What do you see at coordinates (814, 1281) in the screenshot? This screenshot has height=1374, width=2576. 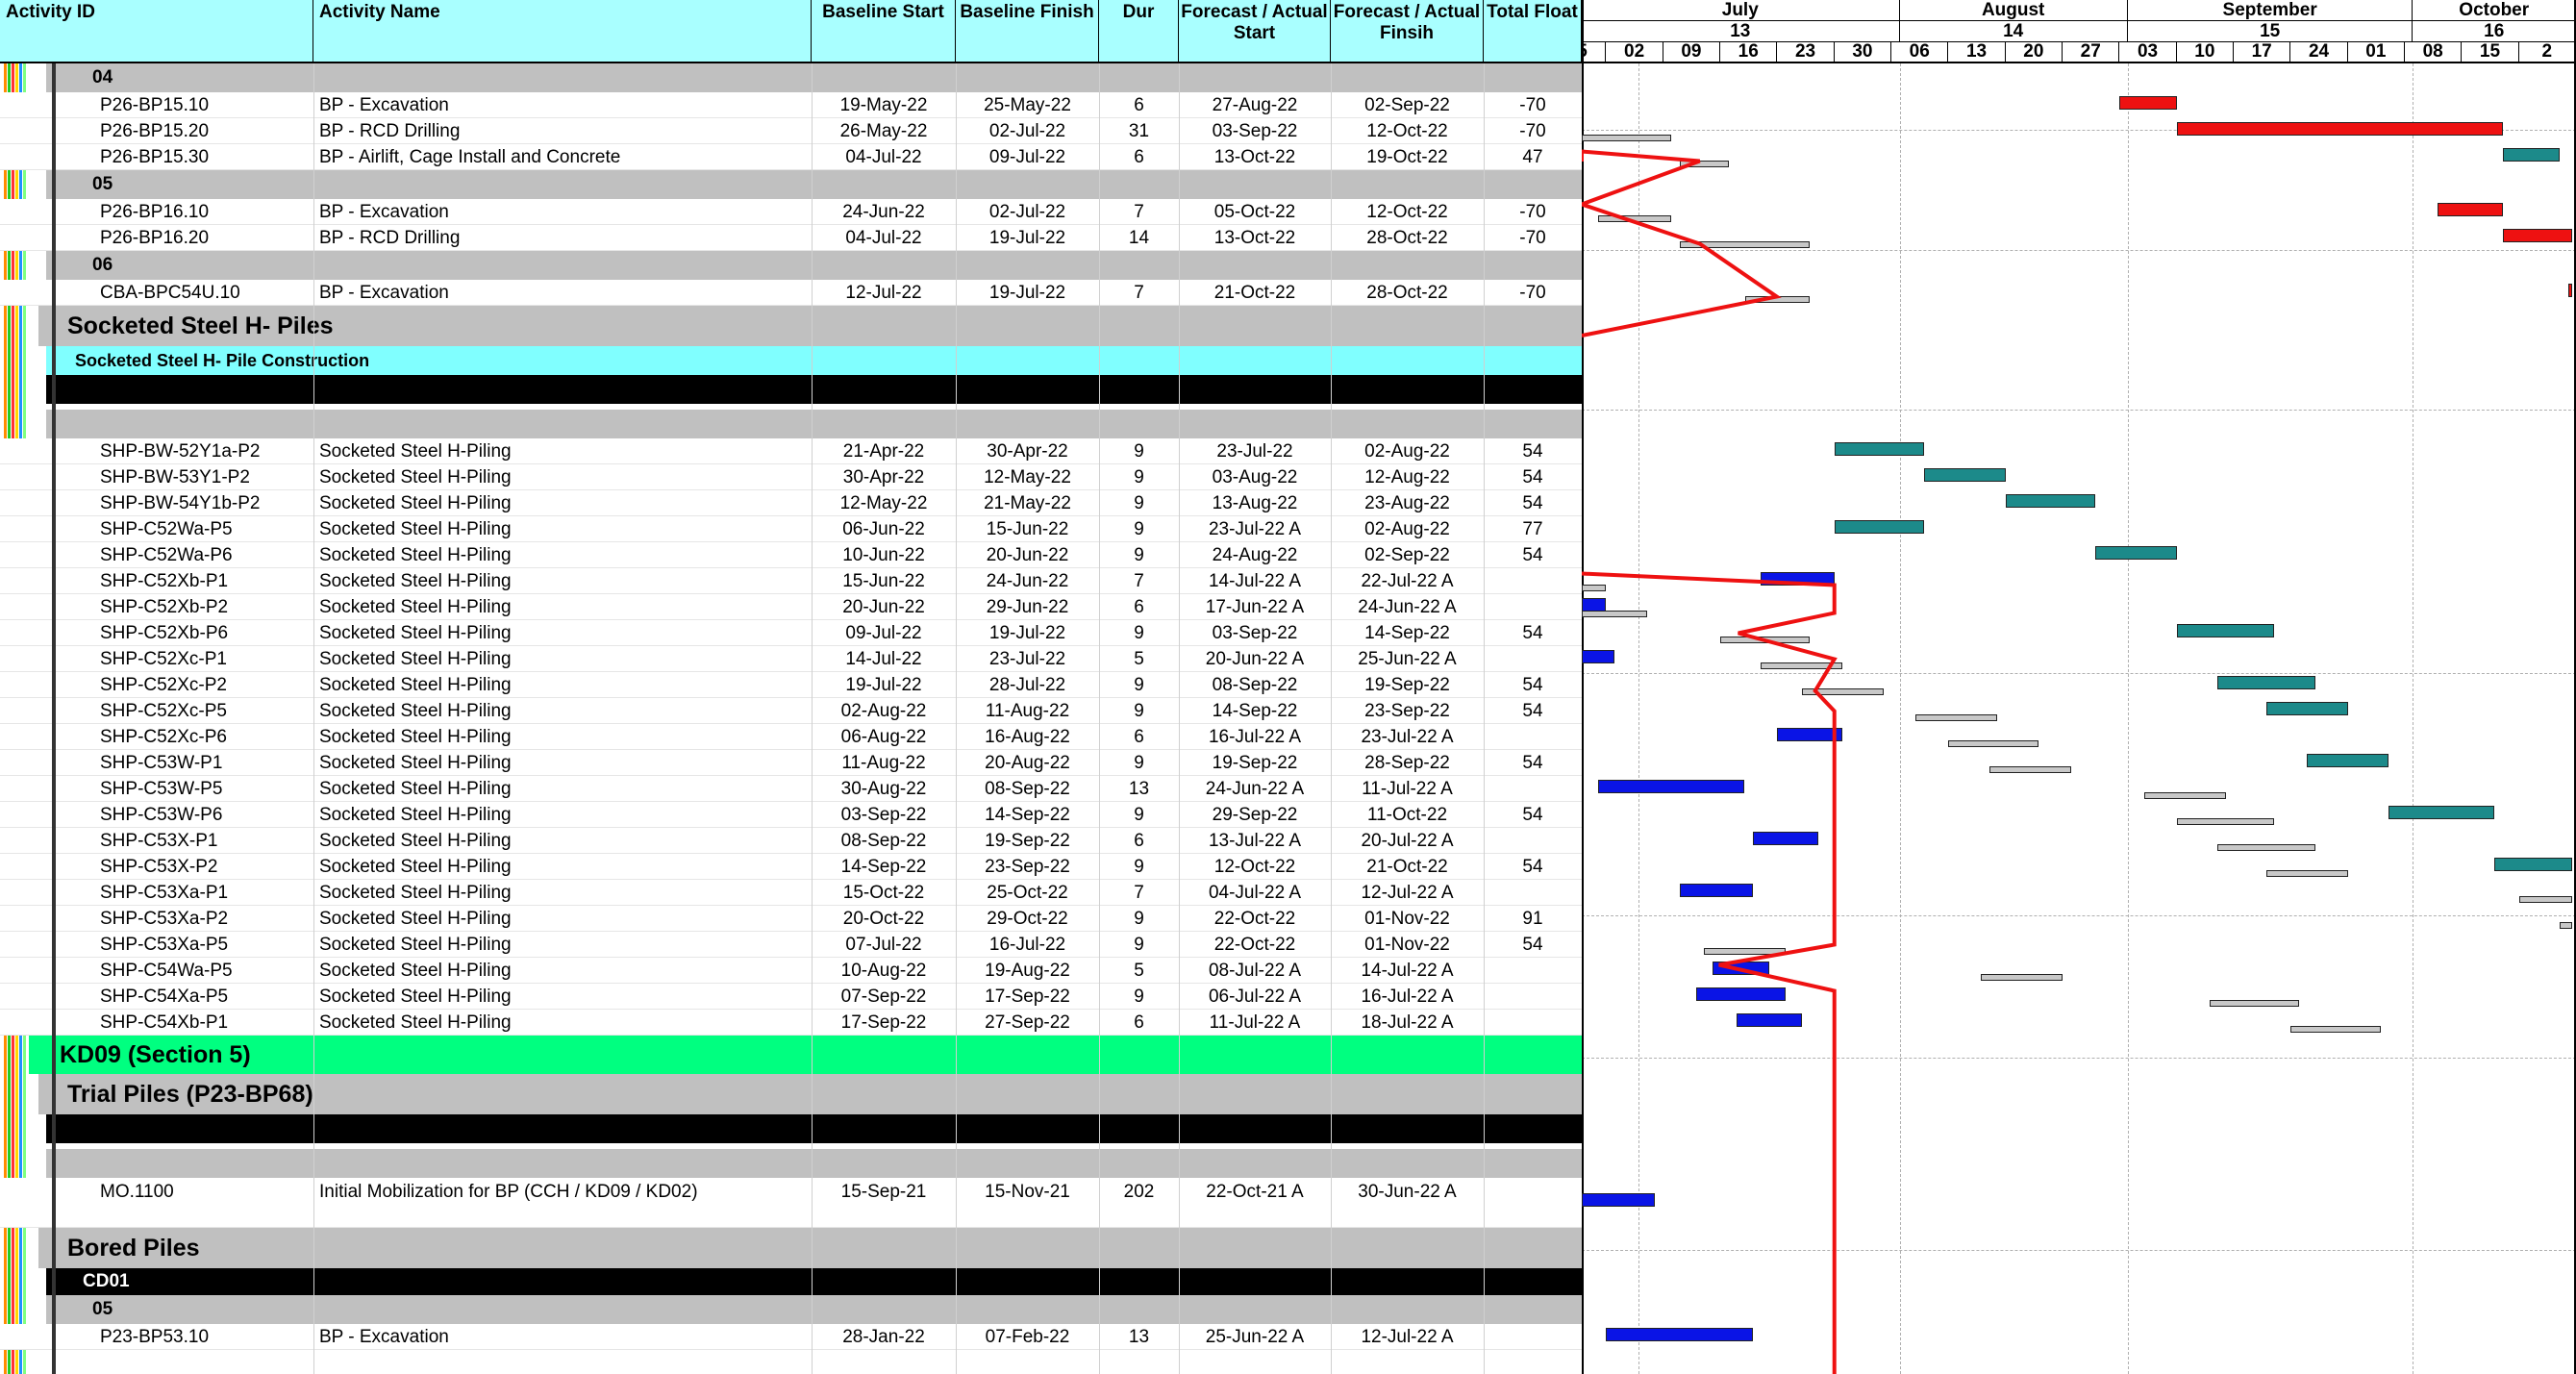 I see `row-band-blackgroup: CD01` at bounding box center [814, 1281].